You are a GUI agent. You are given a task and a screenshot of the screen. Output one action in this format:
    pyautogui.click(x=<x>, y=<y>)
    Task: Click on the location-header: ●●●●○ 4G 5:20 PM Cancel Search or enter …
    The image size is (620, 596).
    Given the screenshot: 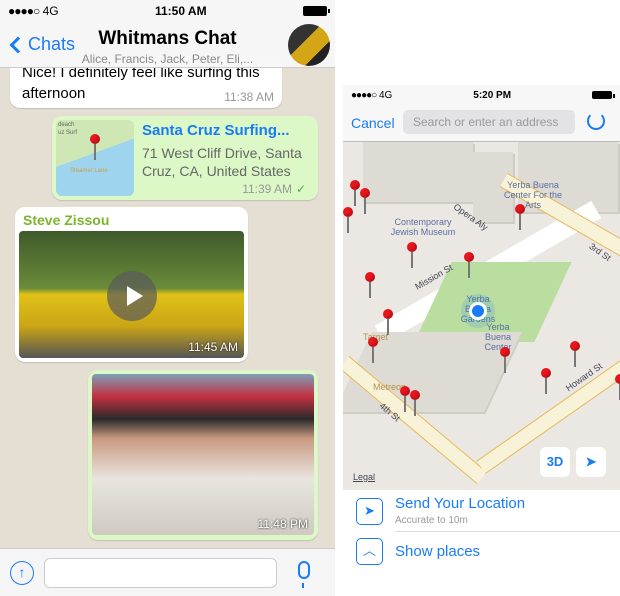 What is the action you would take?
    pyautogui.click(x=481, y=113)
    